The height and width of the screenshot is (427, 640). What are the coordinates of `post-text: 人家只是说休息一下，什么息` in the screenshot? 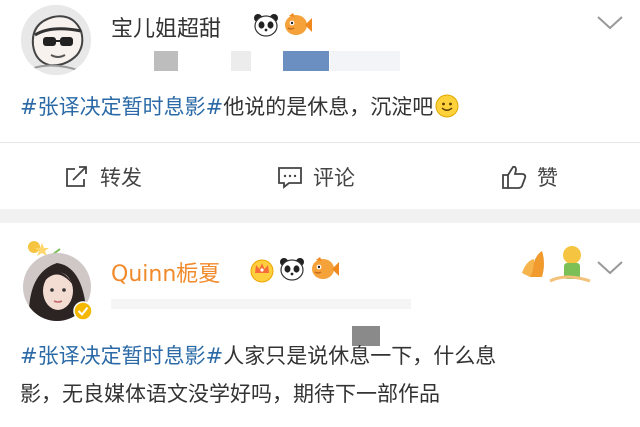 It's located at (360, 356).